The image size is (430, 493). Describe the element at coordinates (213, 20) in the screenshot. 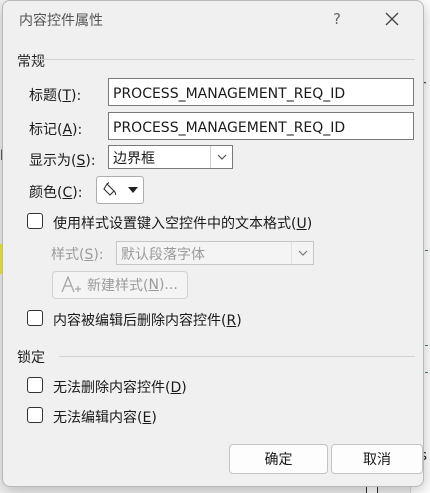

I see `title-bar: 内容控件属性 ?` at that location.